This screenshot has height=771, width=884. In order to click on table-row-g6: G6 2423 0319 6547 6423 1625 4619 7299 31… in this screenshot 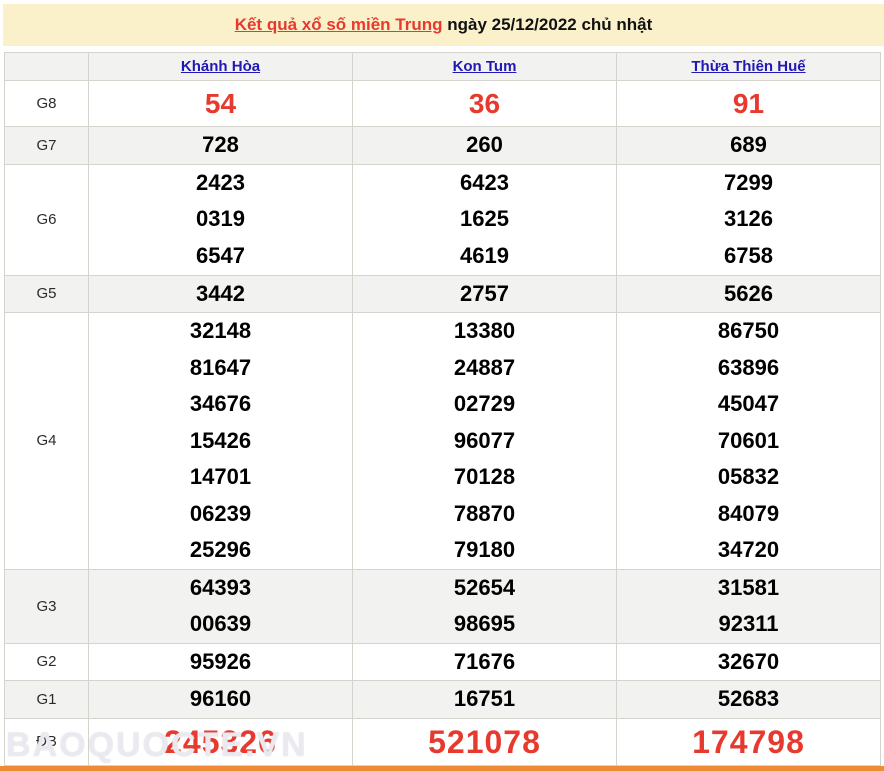, I will do `click(442, 219)`.